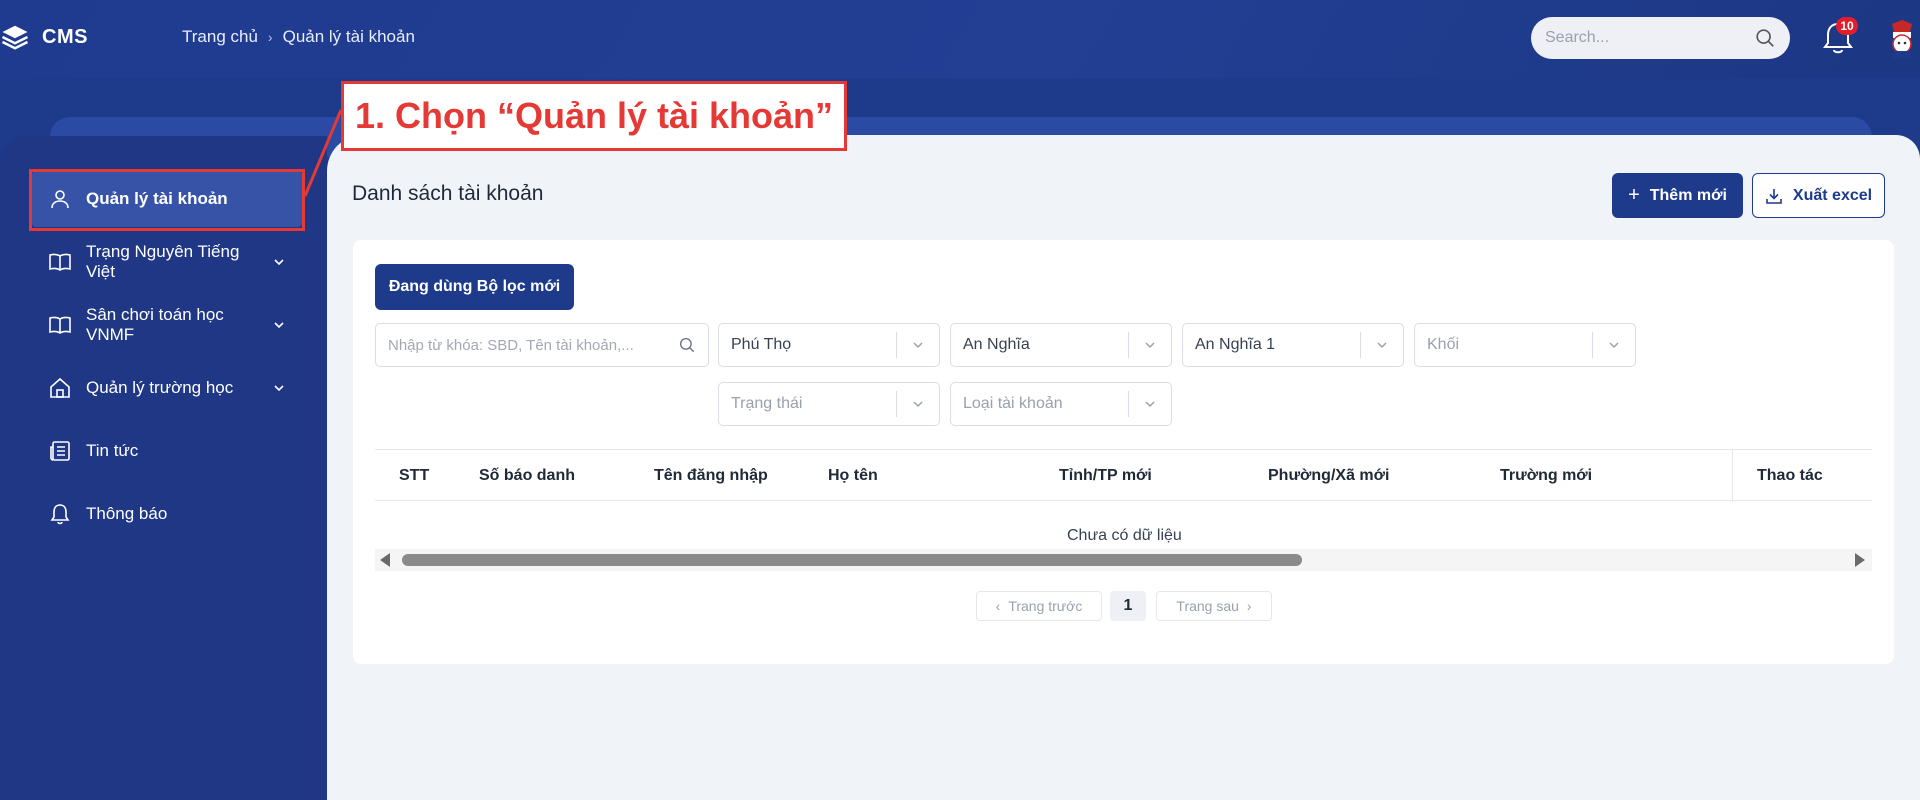  I want to click on scrollbar-thumb, so click(852, 560).